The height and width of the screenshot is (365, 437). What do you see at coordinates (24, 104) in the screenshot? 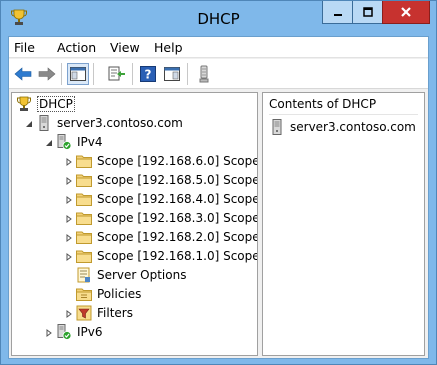
I see `dhcp-trophy-icon` at bounding box center [24, 104].